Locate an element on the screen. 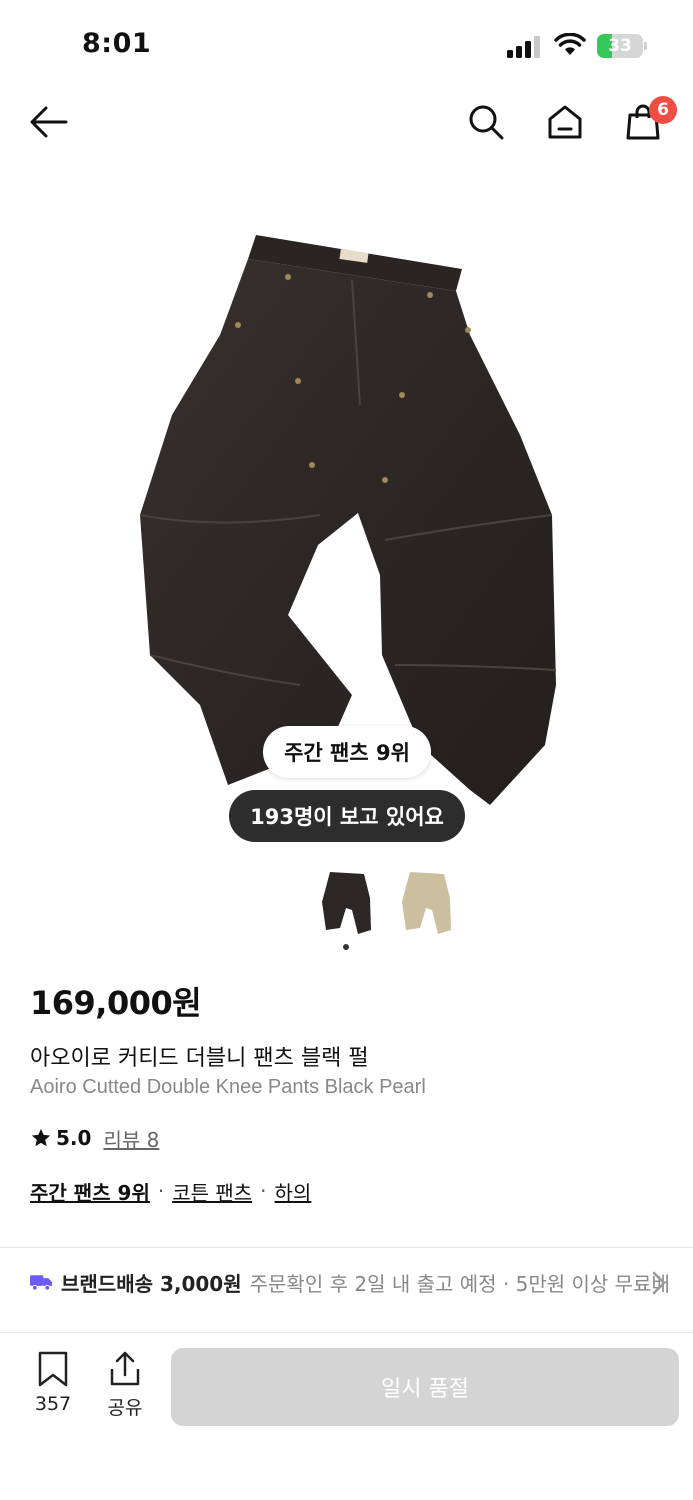 The image size is (693, 1500). home-icon is located at coordinates (565, 122).